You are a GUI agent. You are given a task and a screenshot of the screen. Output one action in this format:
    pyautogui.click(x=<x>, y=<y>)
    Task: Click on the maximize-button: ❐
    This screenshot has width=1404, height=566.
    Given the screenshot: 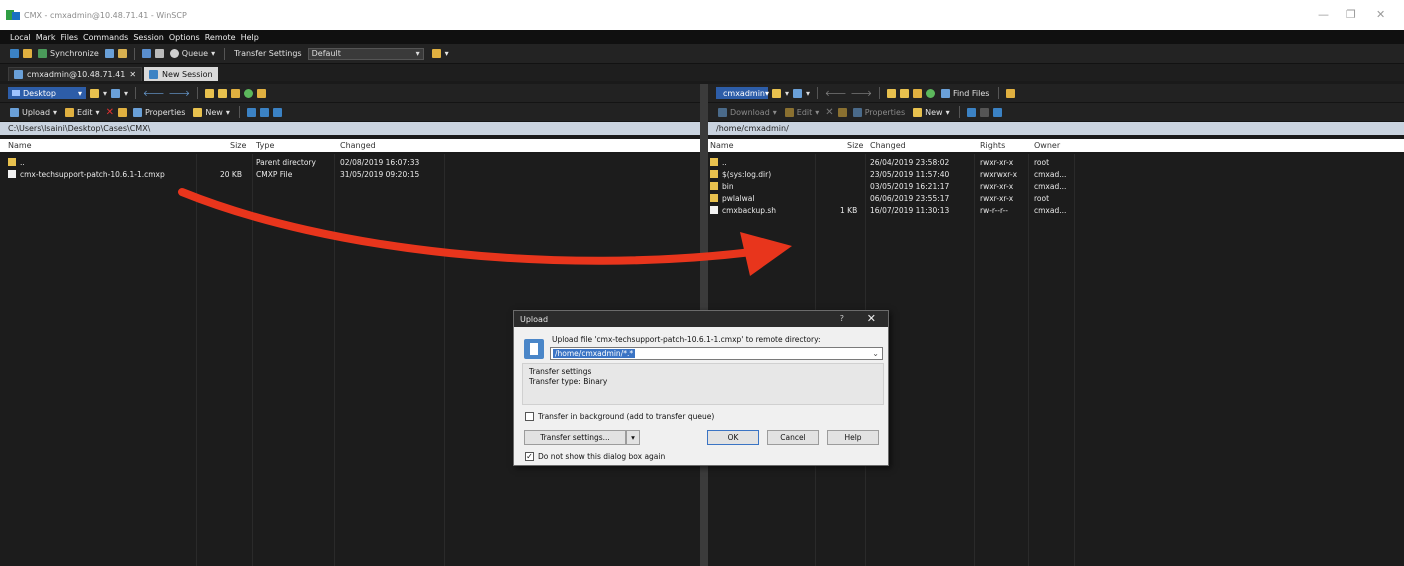 What is the action you would take?
    pyautogui.click(x=1351, y=14)
    